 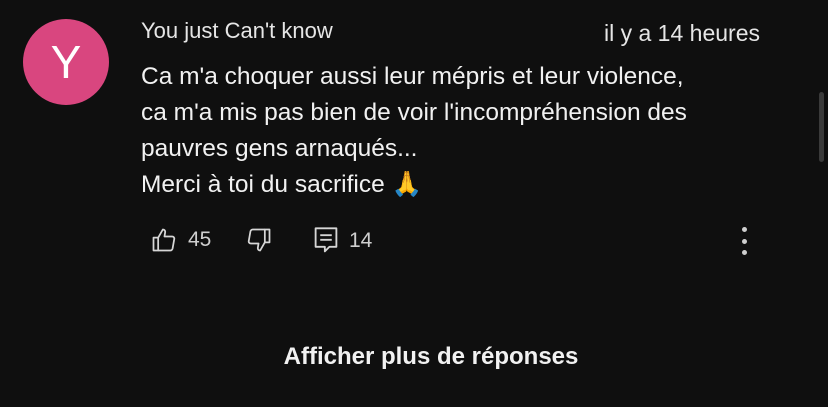 What do you see at coordinates (237, 31) in the screenshot?
I see `comment-author: You just Can't know` at bounding box center [237, 31].